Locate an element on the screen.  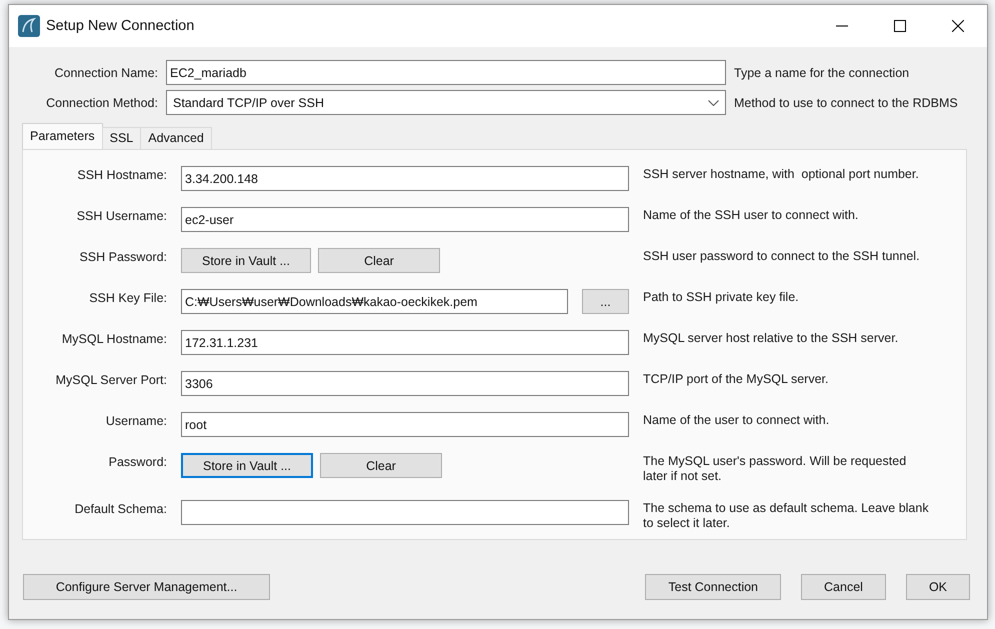
field-label: MySQL Hostname: is located at coordinates (113, 339).